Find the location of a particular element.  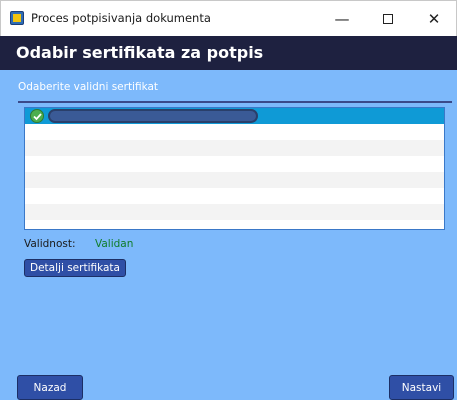

minimize-button: — is located at coordinates (342, 18).